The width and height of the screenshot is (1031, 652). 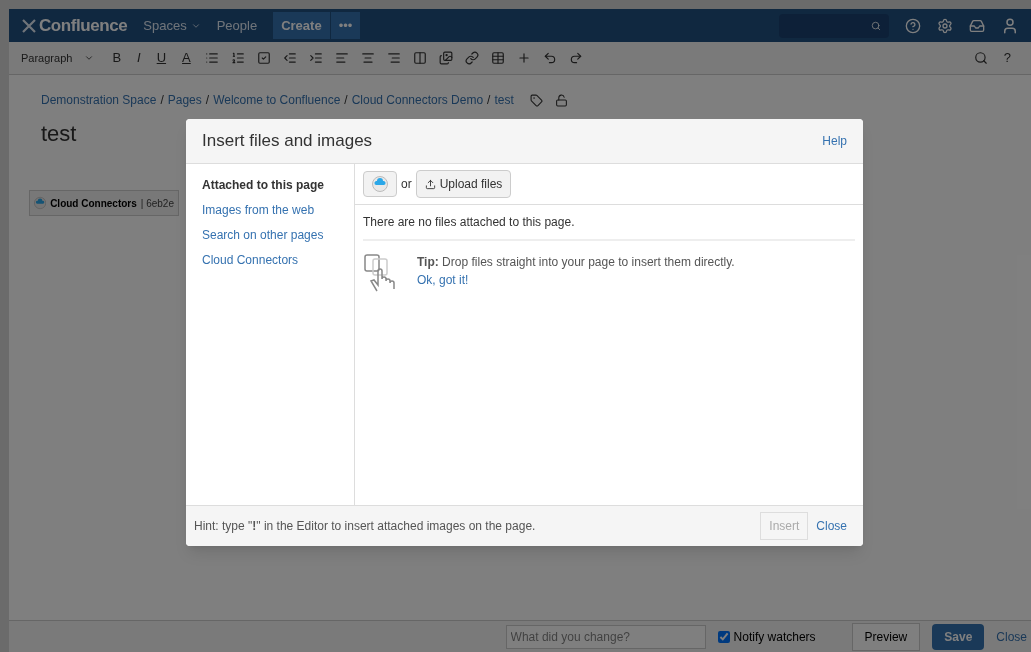 What do you see at coordinates (184, 100) in the screenshot?
I see `breadcrumb-link: Pages` at bounding box center [184, 100].